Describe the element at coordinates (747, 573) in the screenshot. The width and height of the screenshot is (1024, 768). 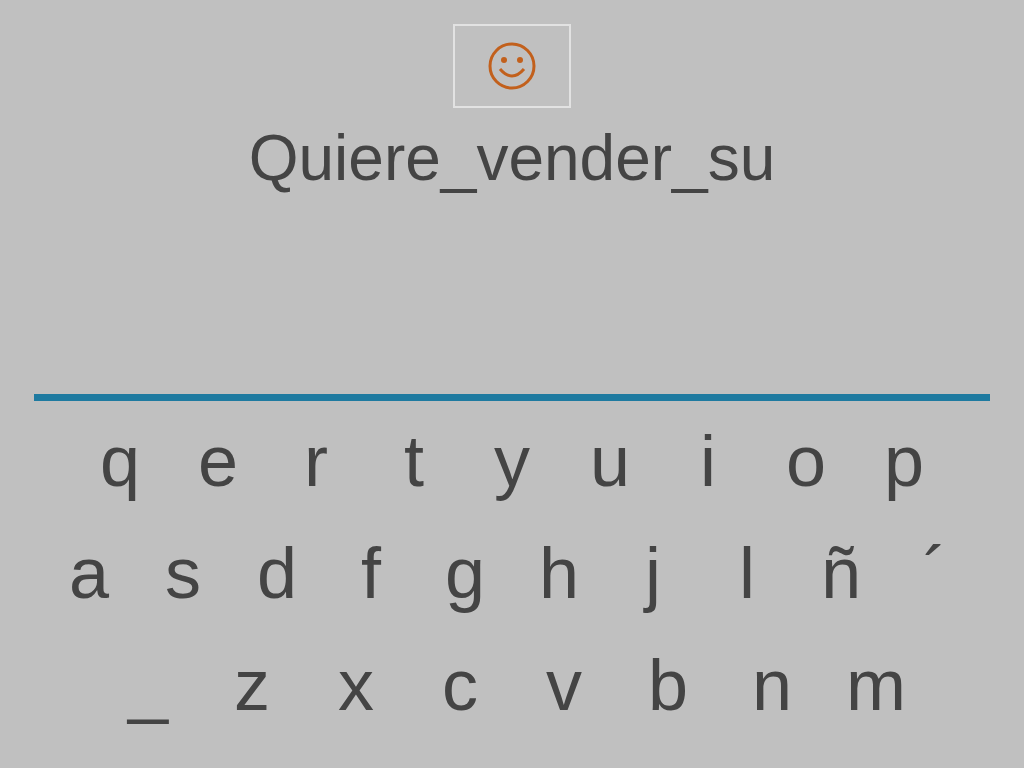
I see `letter-key: l` at that location.